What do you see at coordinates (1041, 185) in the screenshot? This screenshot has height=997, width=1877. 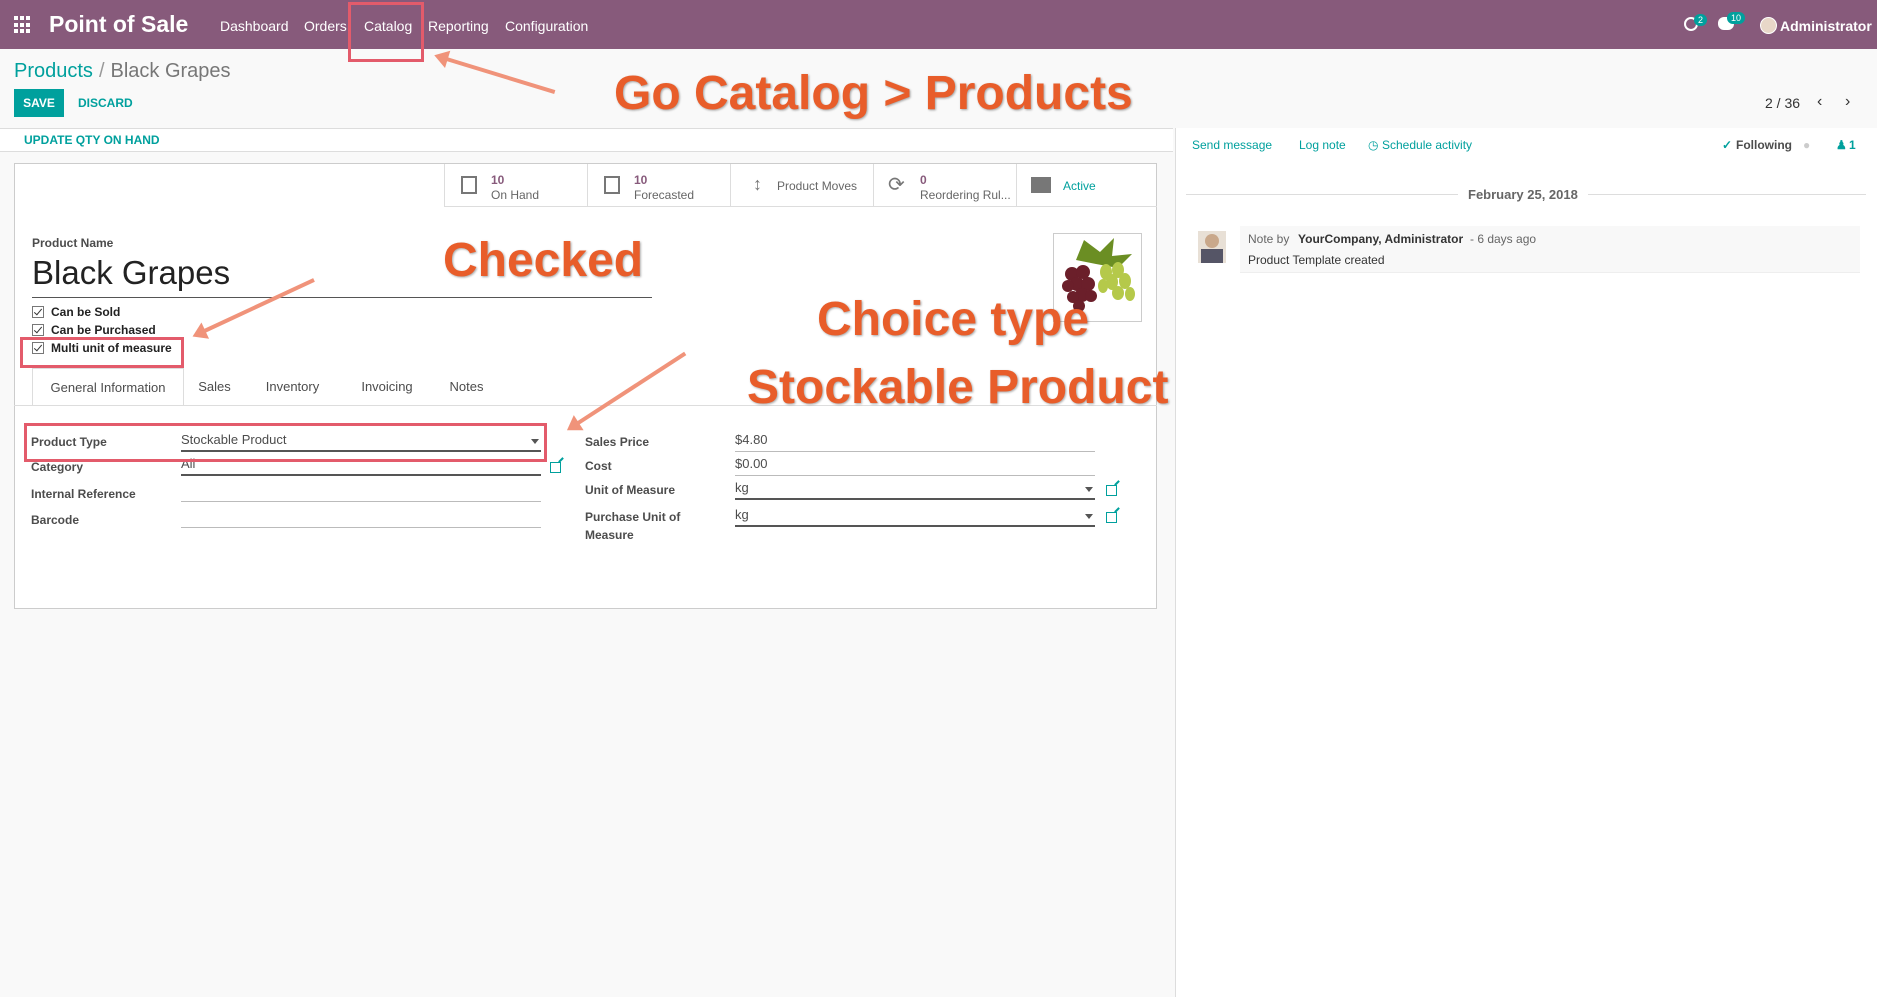 I see `archive-icon` at bounding box center [1041, 185].